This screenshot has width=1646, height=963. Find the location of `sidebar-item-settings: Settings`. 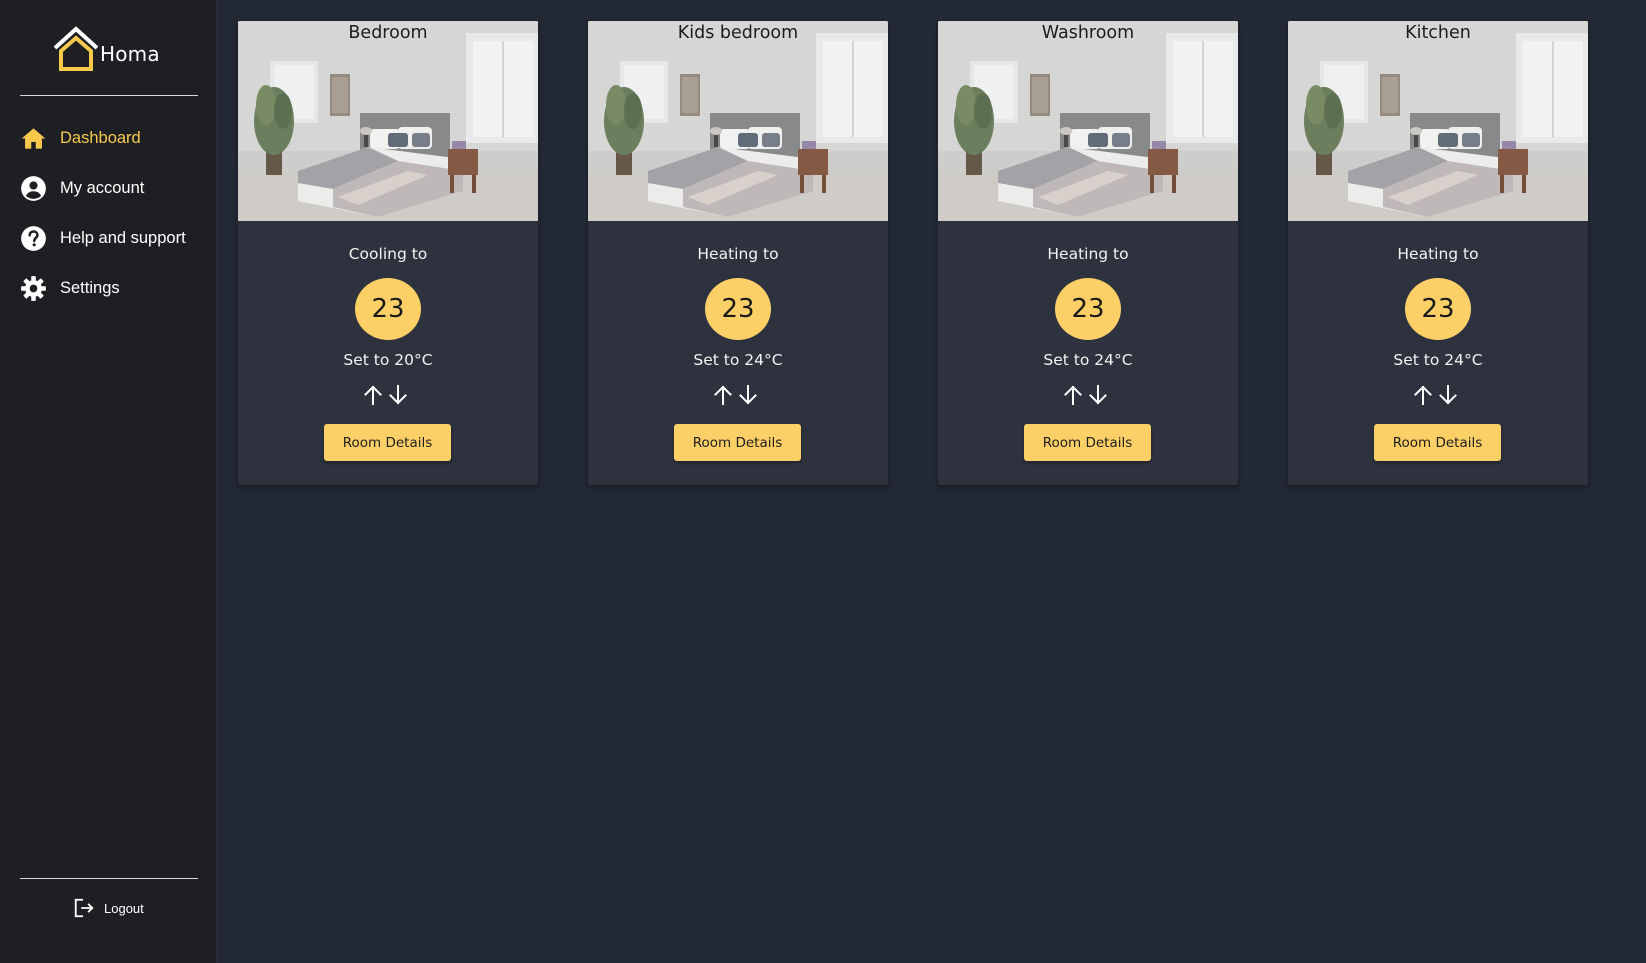

sidebar-item-settings: Settings is located at coordinates (115, 288).